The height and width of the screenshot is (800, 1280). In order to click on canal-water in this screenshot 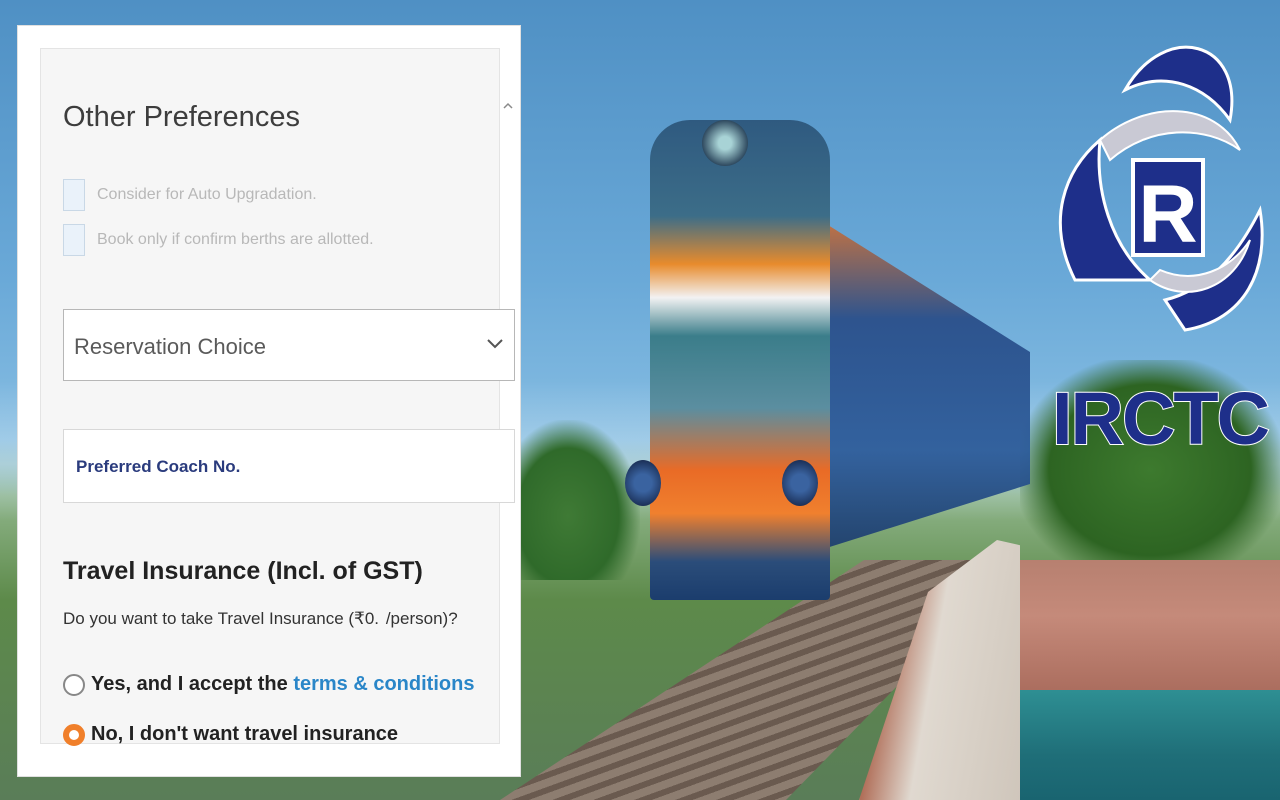, I will do `click(1145, 745)`.